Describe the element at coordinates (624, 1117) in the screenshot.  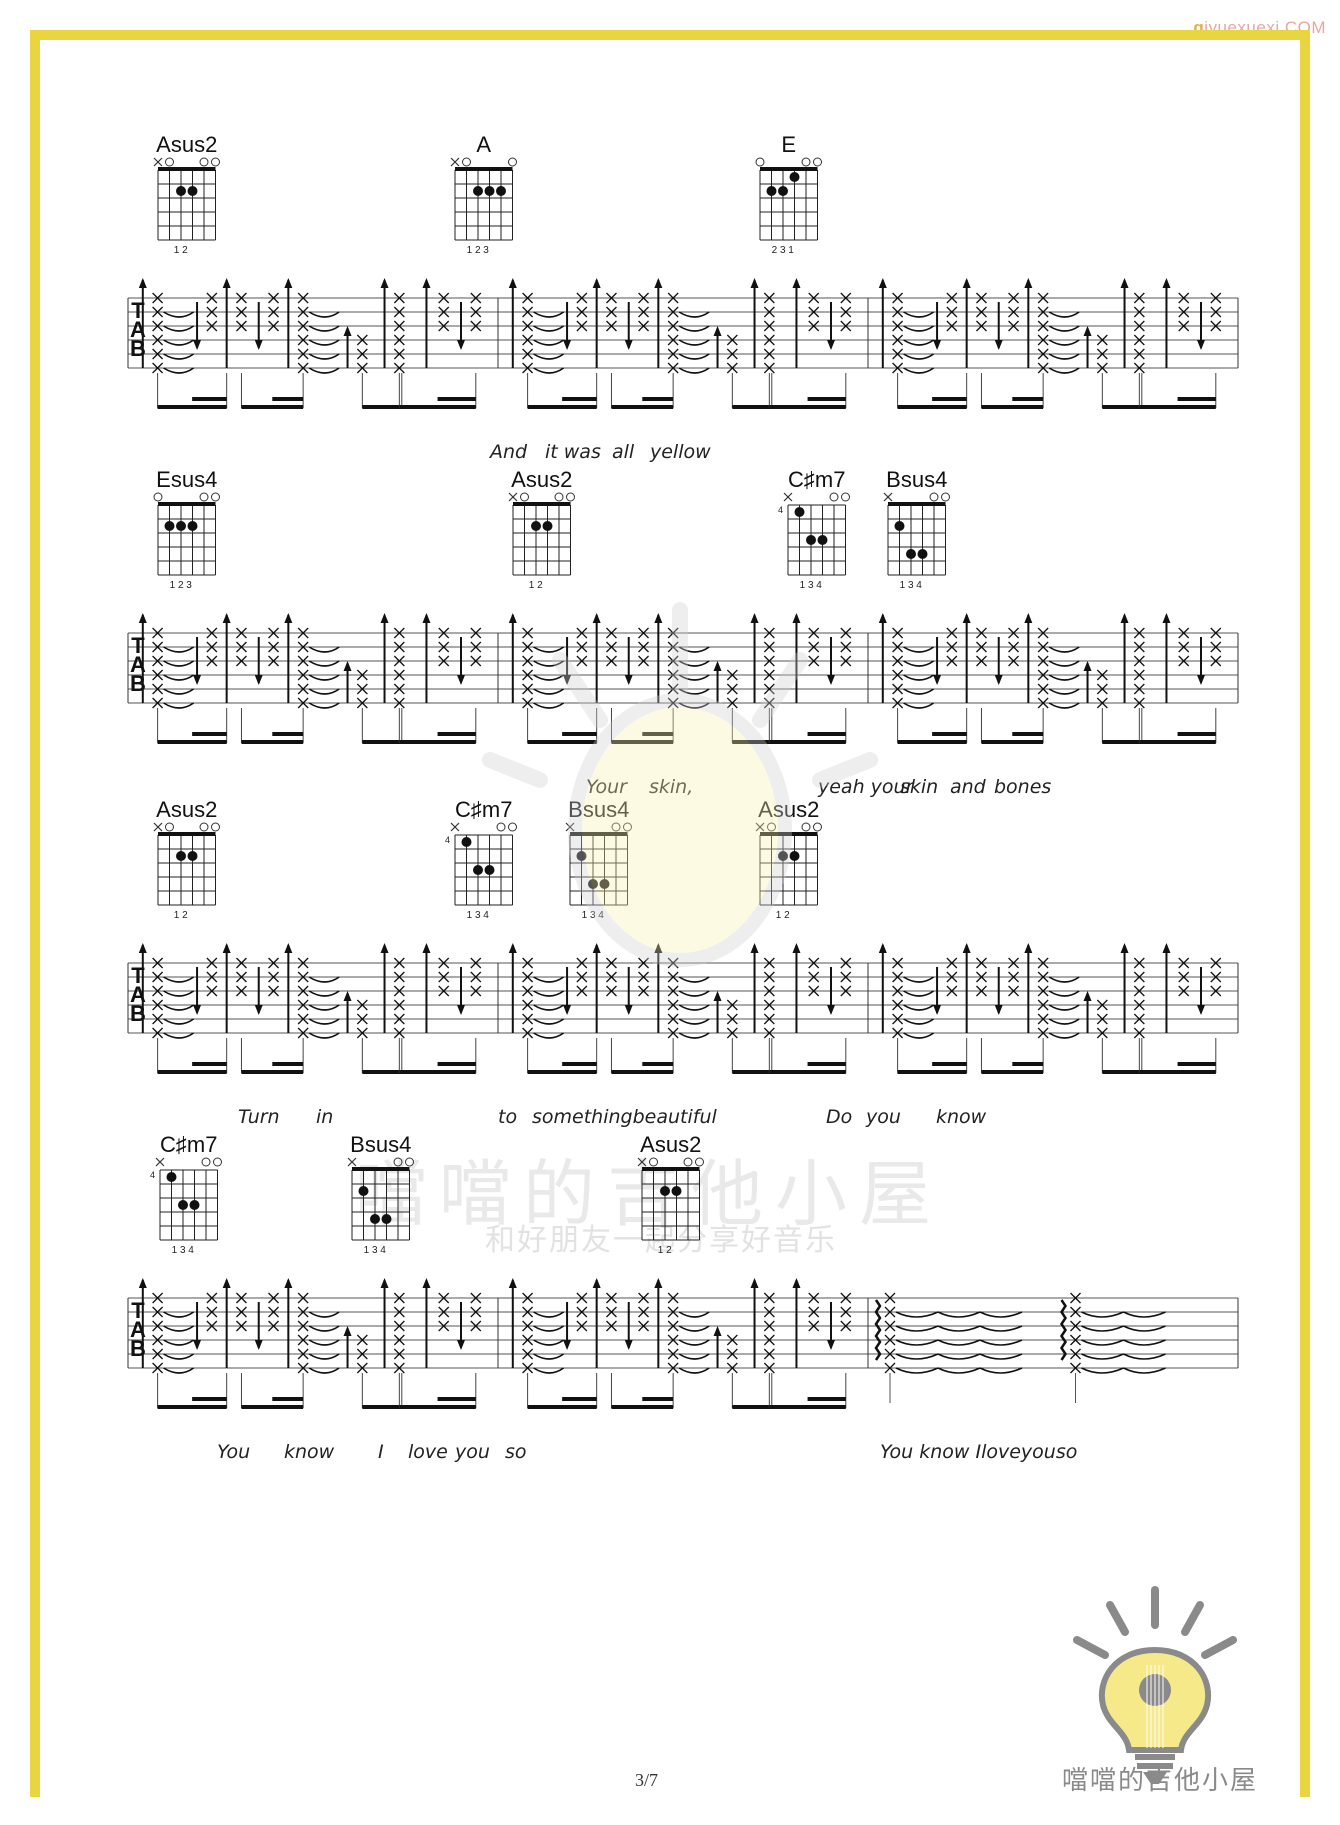
I see `lyric-word: somethingbeautiful` at that location.